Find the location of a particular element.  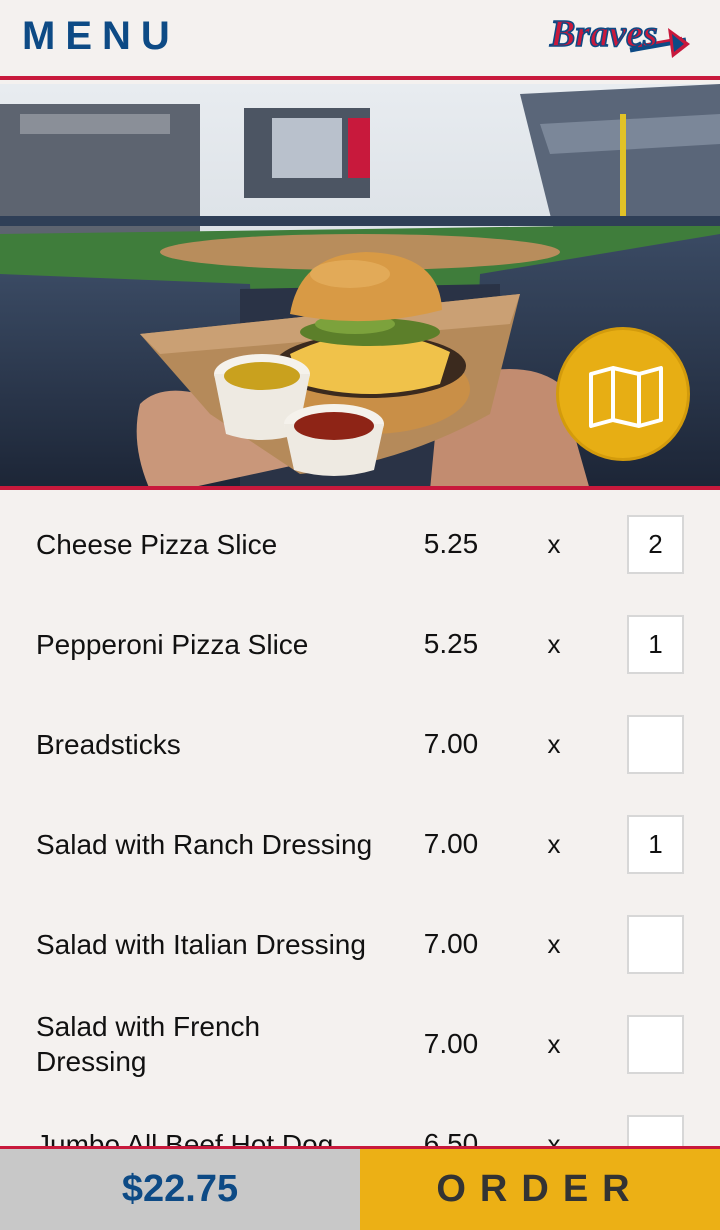

order-button: ORDER is located at coordinates (540, 1189).